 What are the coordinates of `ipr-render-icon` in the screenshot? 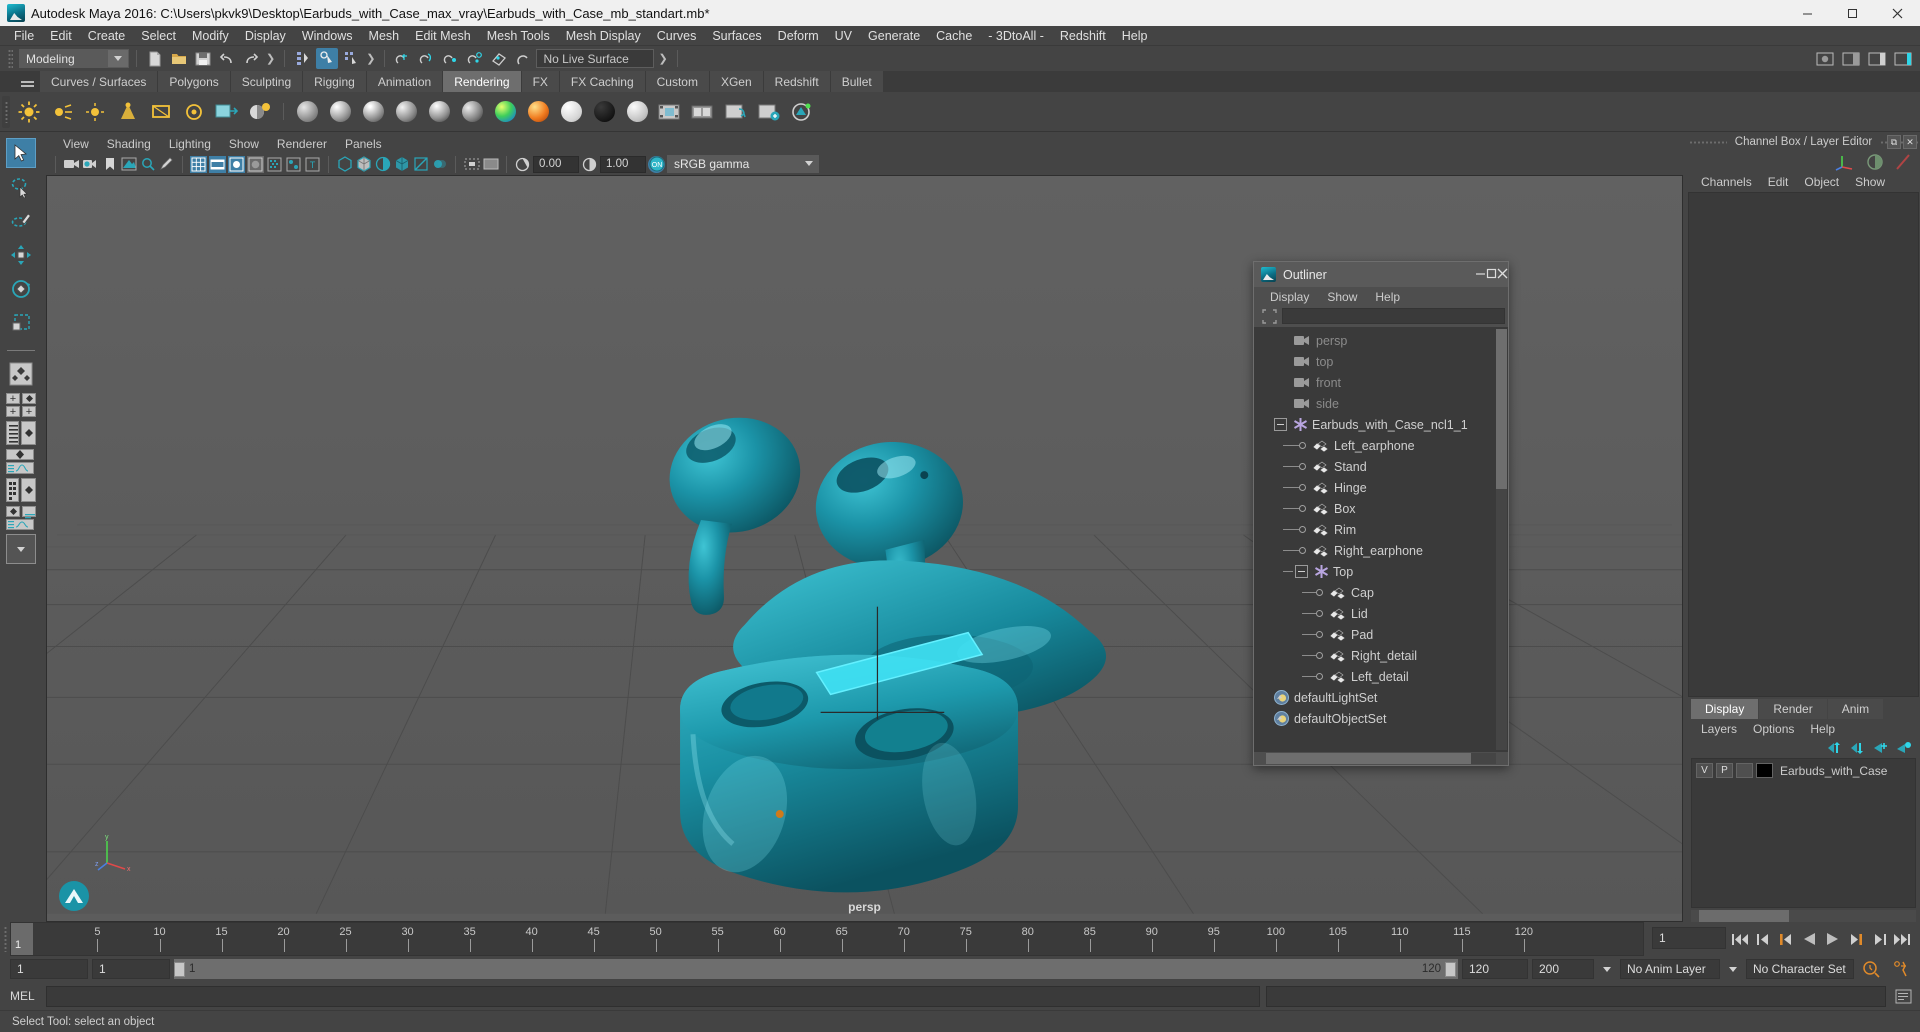 It's located at (769, 112).